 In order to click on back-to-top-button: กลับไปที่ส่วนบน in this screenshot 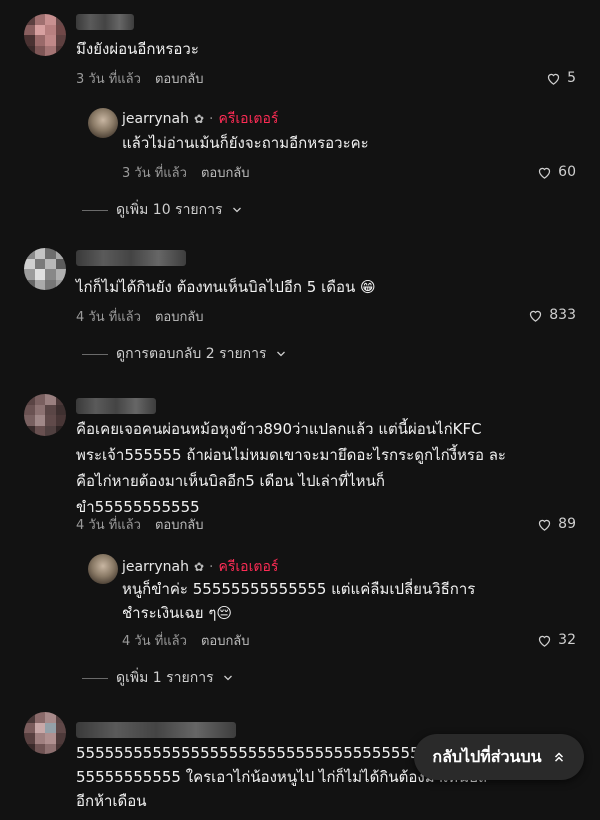, I will do `click(499, 757)`.